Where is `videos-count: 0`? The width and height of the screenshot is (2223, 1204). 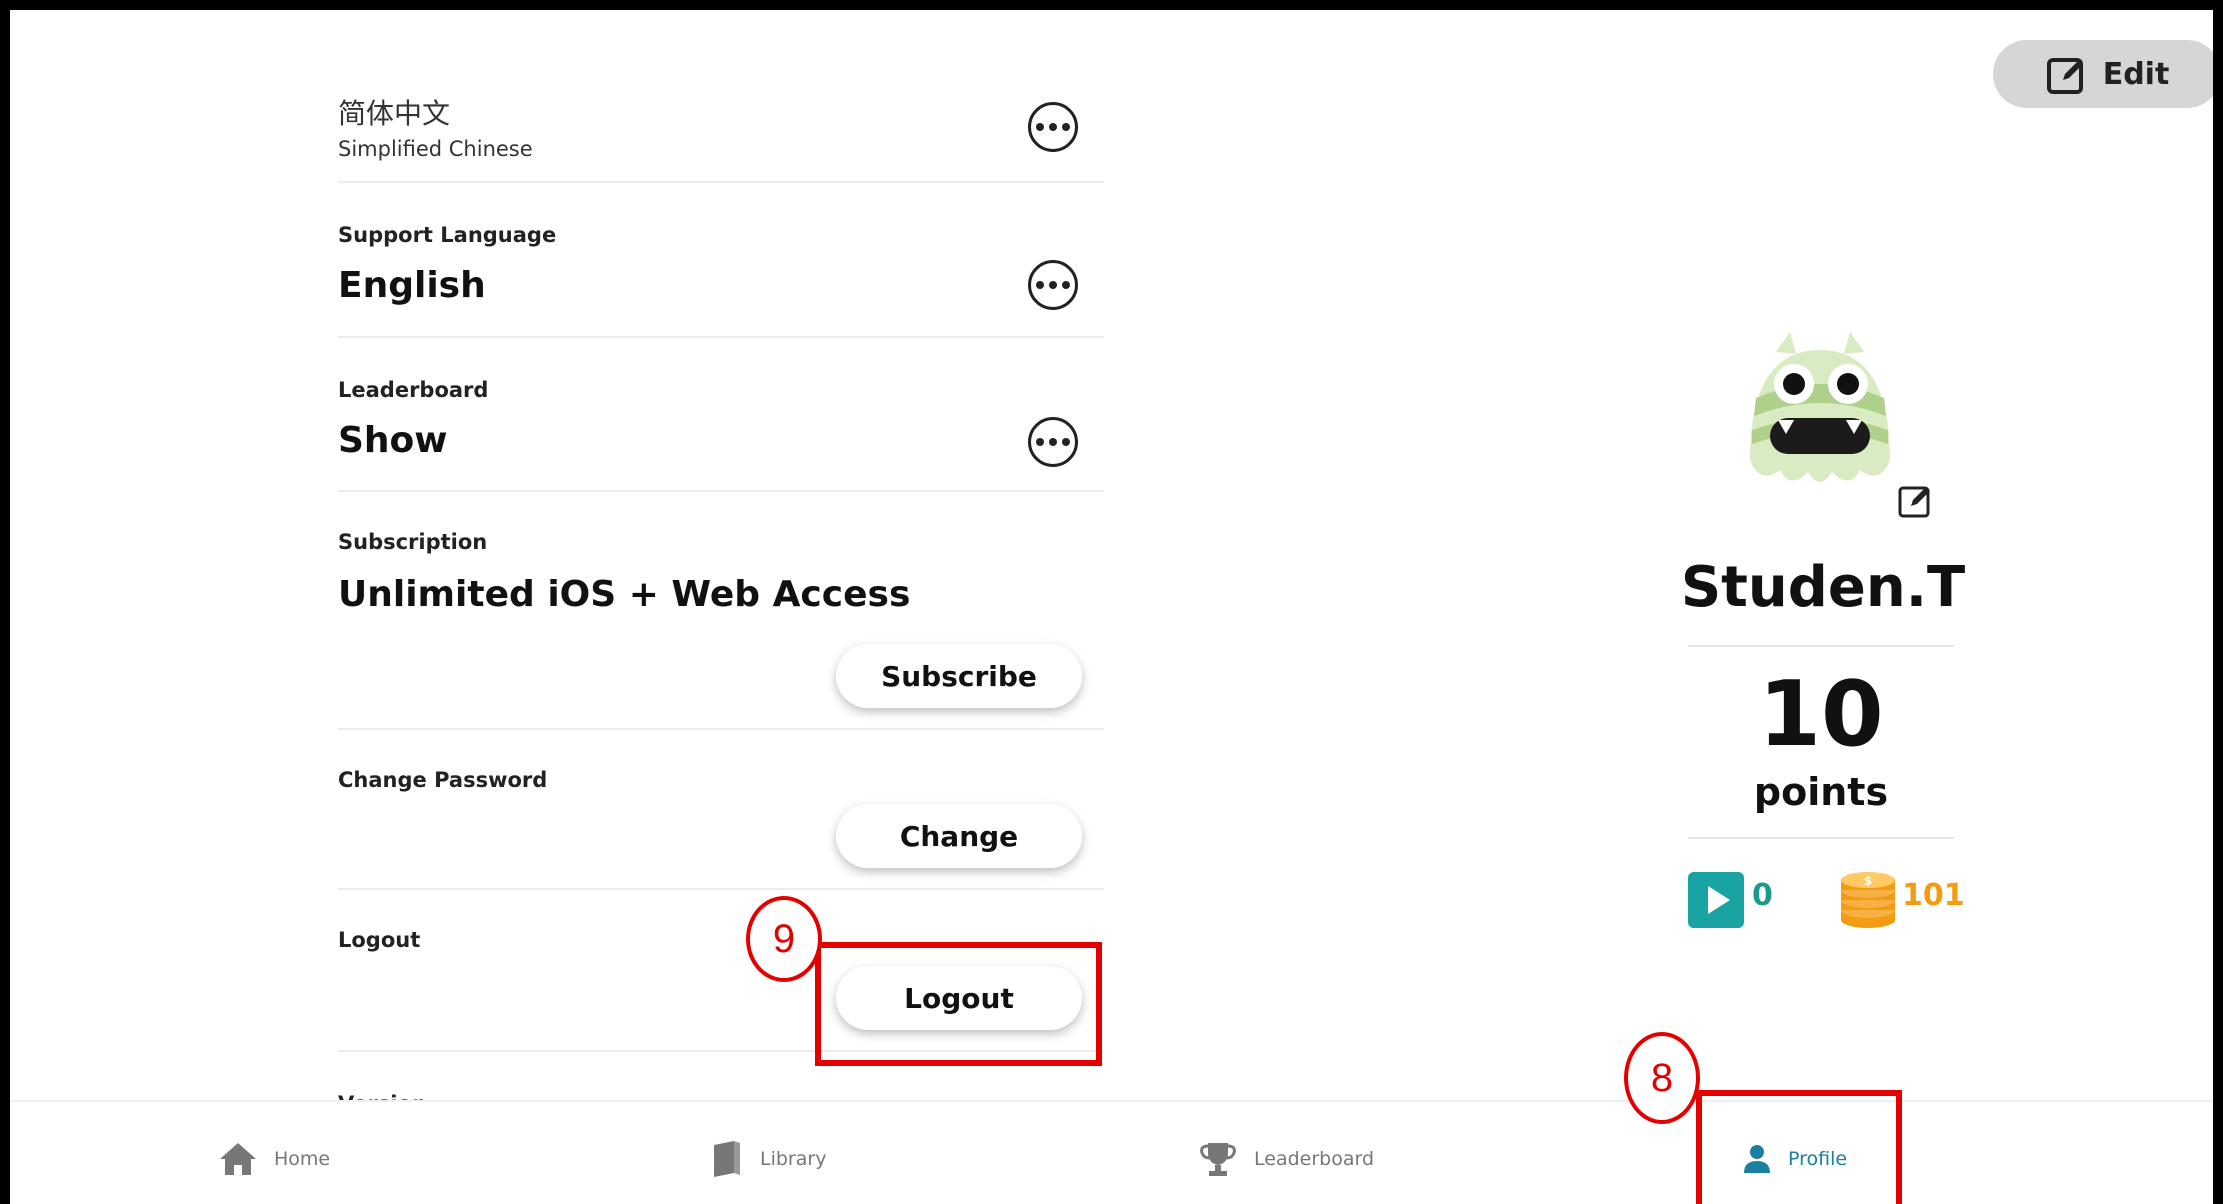 videos-count: 0 is located at coordinates (1762, 895).